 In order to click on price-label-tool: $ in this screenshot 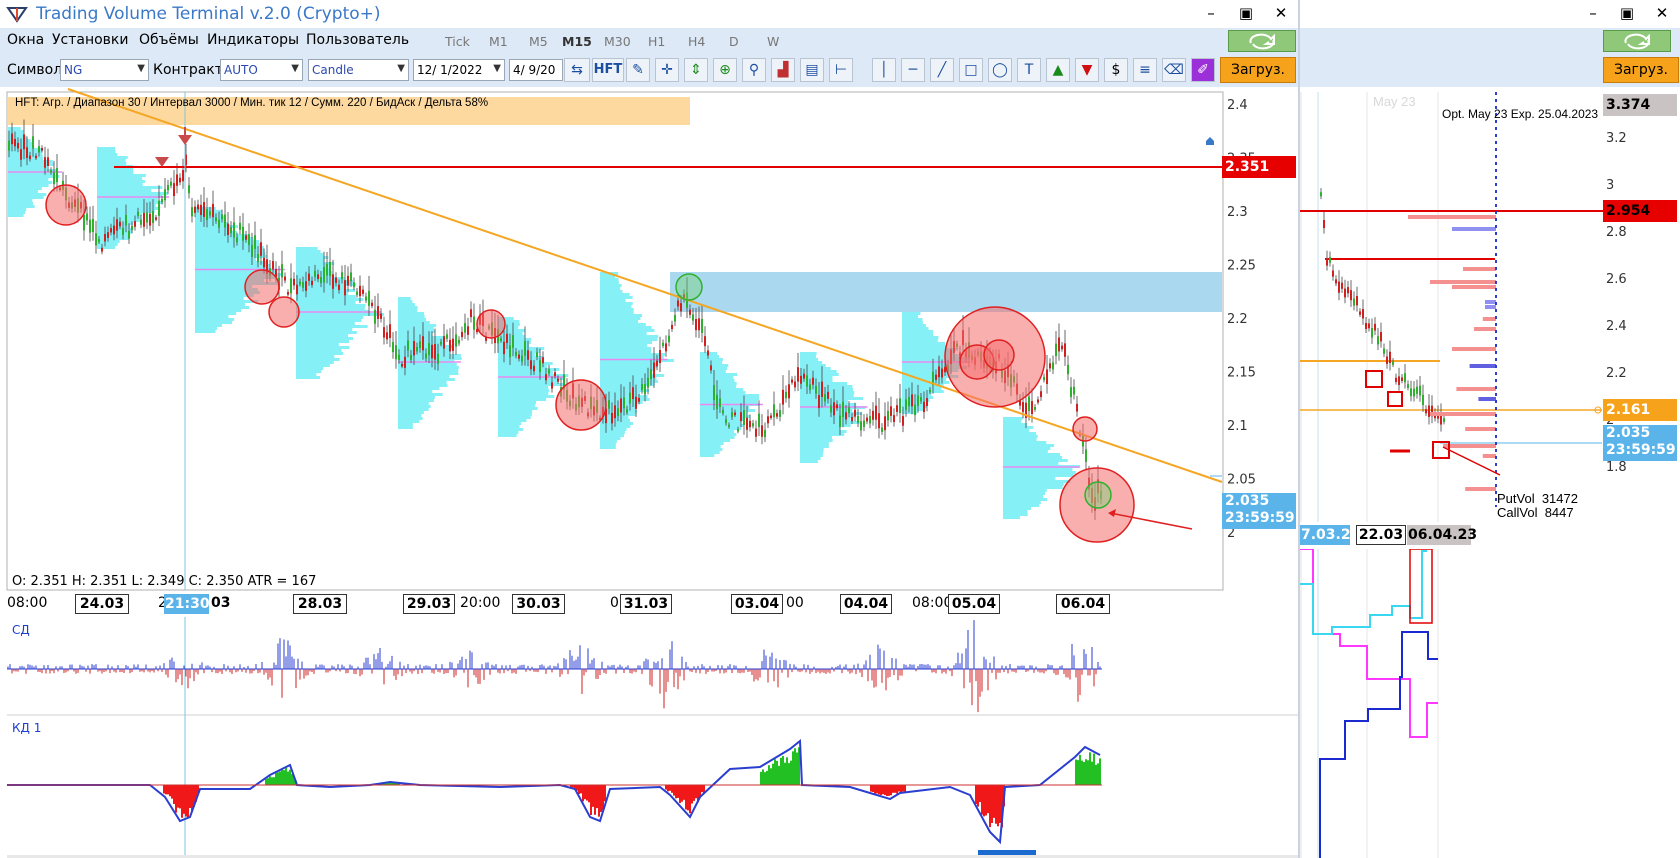, I will do `click(1116, 70)`.